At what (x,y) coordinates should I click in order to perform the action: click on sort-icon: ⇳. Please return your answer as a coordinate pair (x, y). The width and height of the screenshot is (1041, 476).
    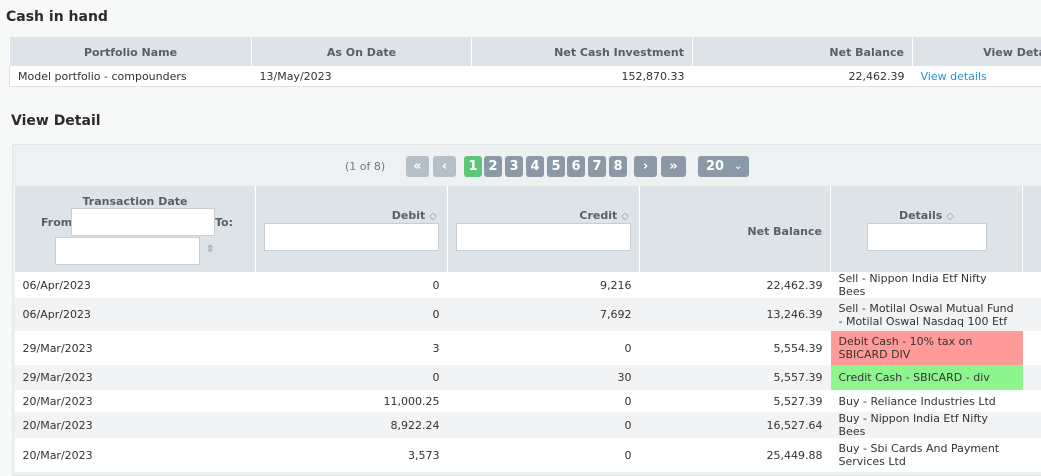
    Looking at the image, I should click on (210, 249).